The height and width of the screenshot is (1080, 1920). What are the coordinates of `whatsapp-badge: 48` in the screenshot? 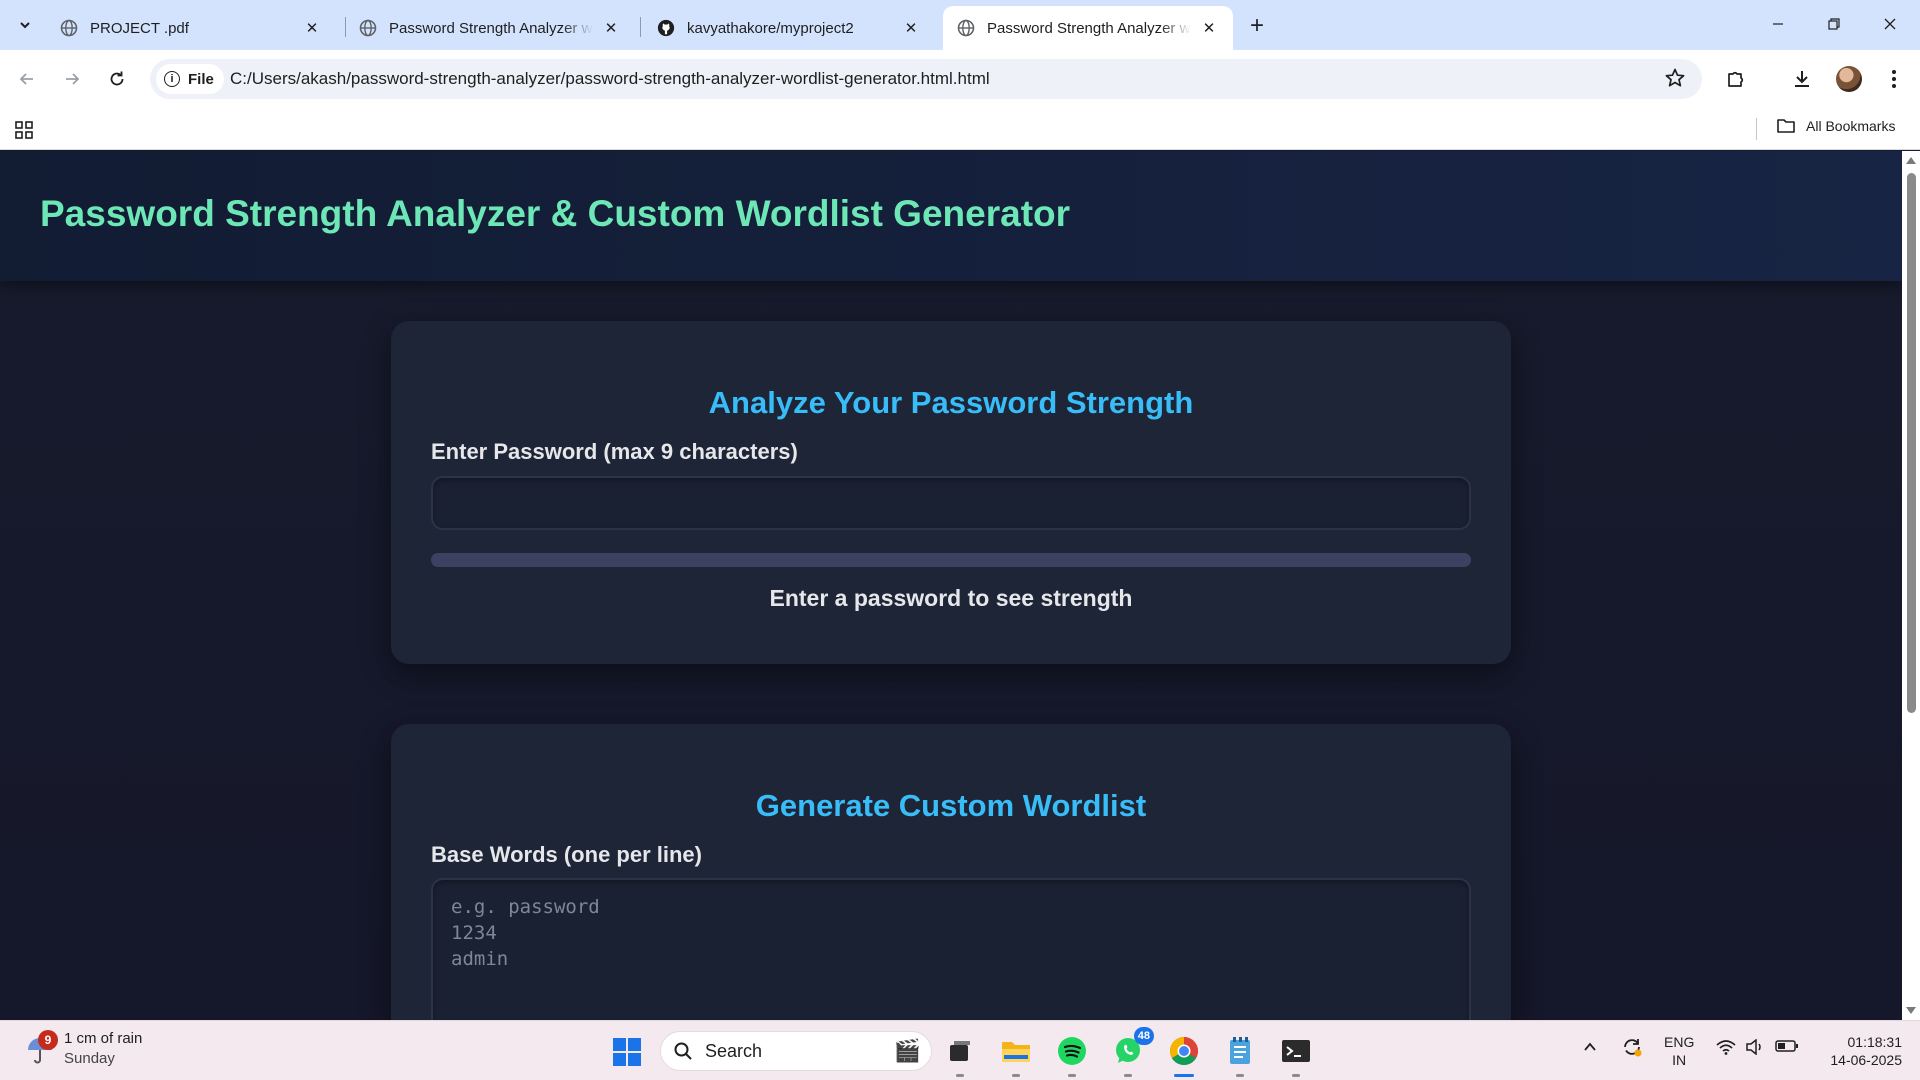 It's located at (1143, 1036).